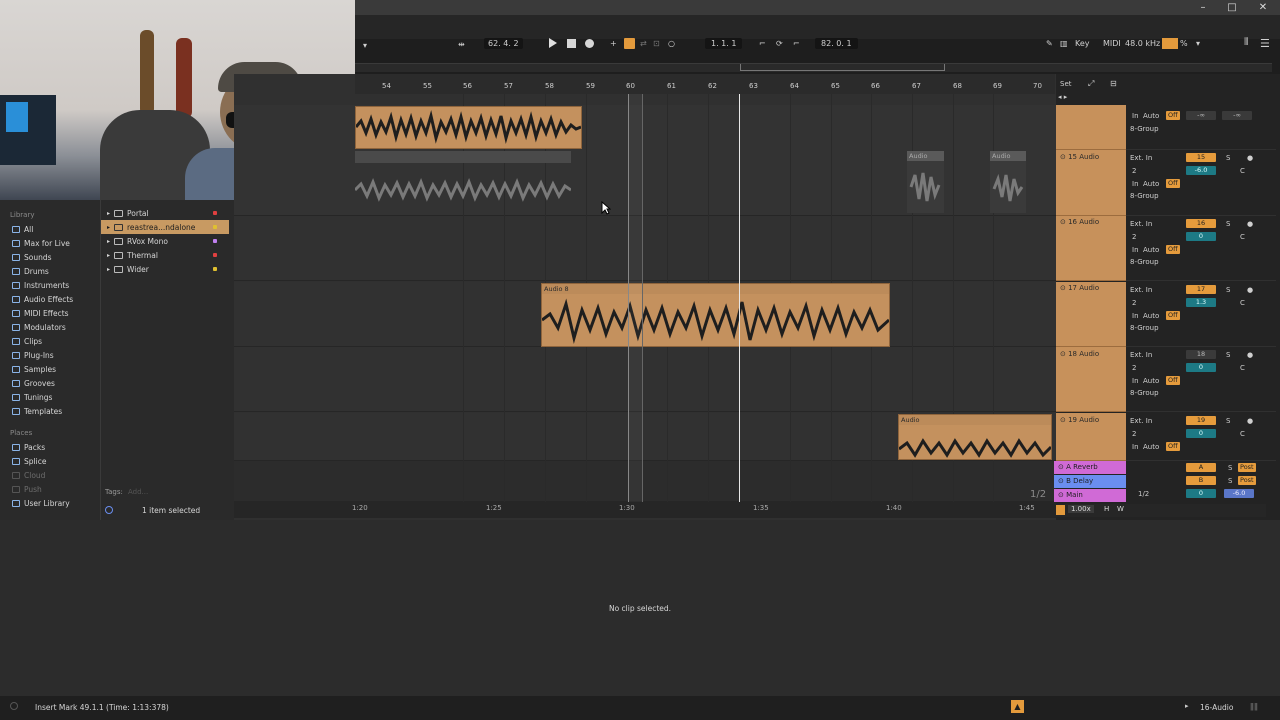 This screenshot has width=1280, height=720. What do you see at coordinates (50, 313) in the screenshot?
I see `browser-category-midi-effects: MIDI Effects` at bounding box center [50, 313].